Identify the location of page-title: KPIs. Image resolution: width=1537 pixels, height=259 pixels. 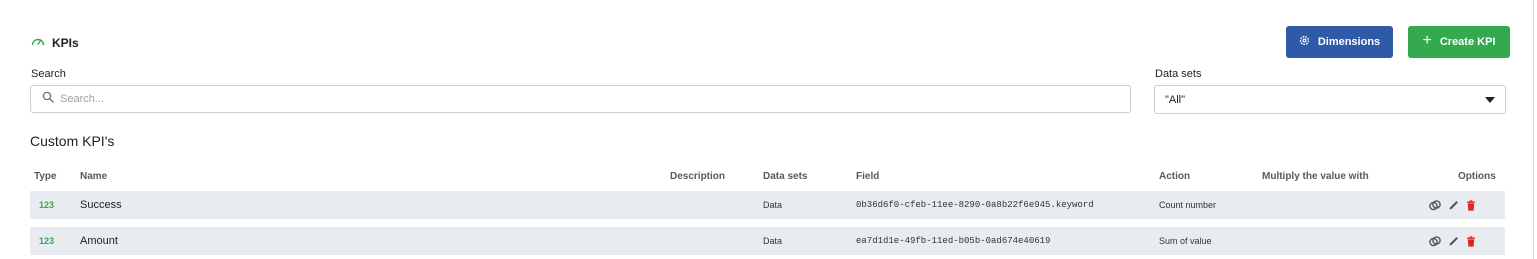
(65, 43).